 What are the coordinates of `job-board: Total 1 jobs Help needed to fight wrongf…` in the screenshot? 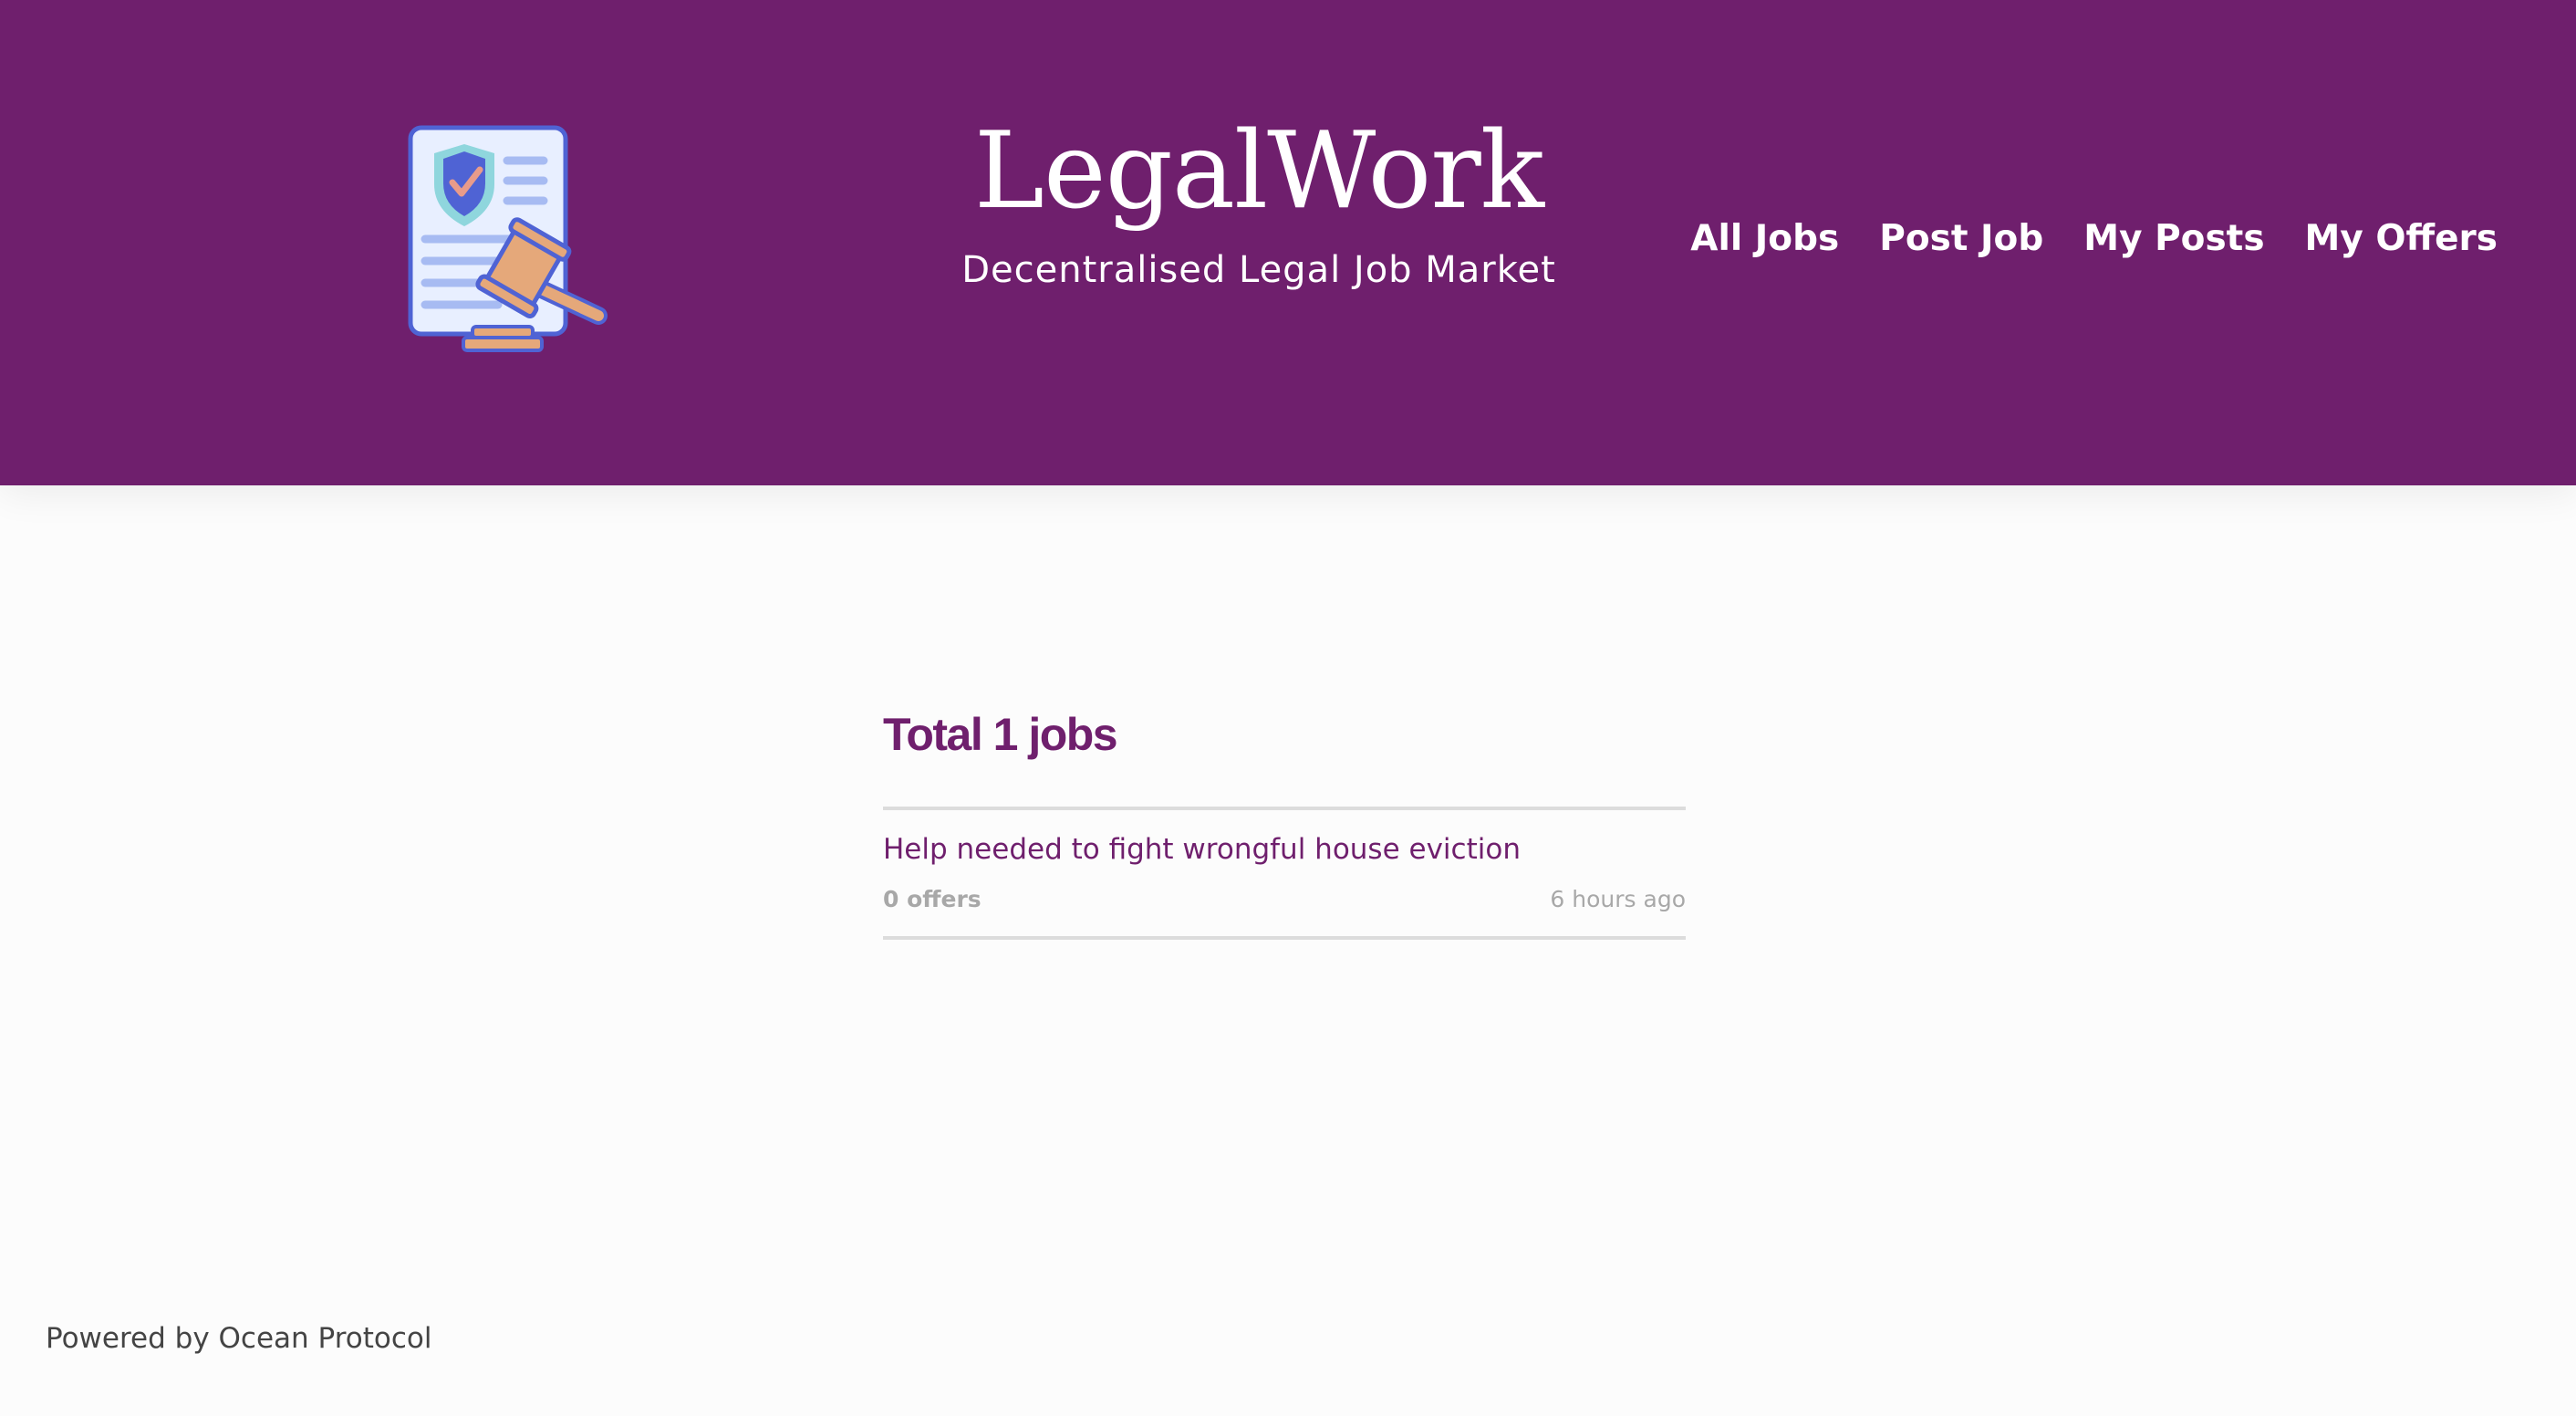 It's located at (1285, 821).